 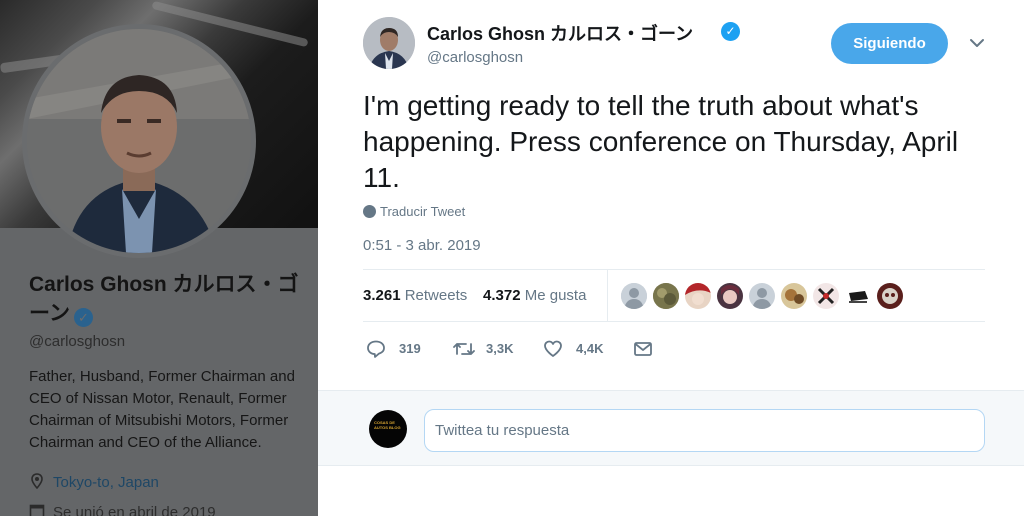 What do you see at coordinates (387, 425) in the screenshot?
I see `current-user-avatar-text: COSAS DE AUTOS BLOG` at bounding box center [387, 425].